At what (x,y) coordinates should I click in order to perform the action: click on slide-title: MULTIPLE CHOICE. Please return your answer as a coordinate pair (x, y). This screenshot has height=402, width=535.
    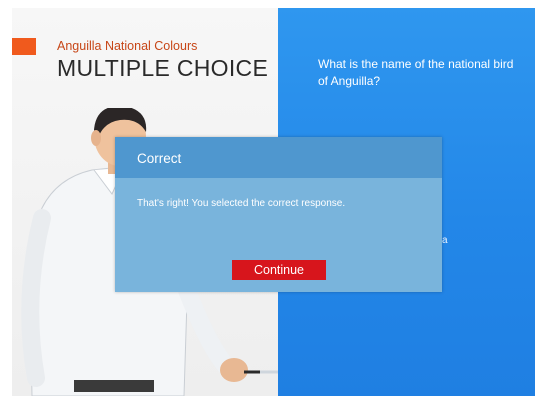
    Looking at the image, I should click on (163, 68).